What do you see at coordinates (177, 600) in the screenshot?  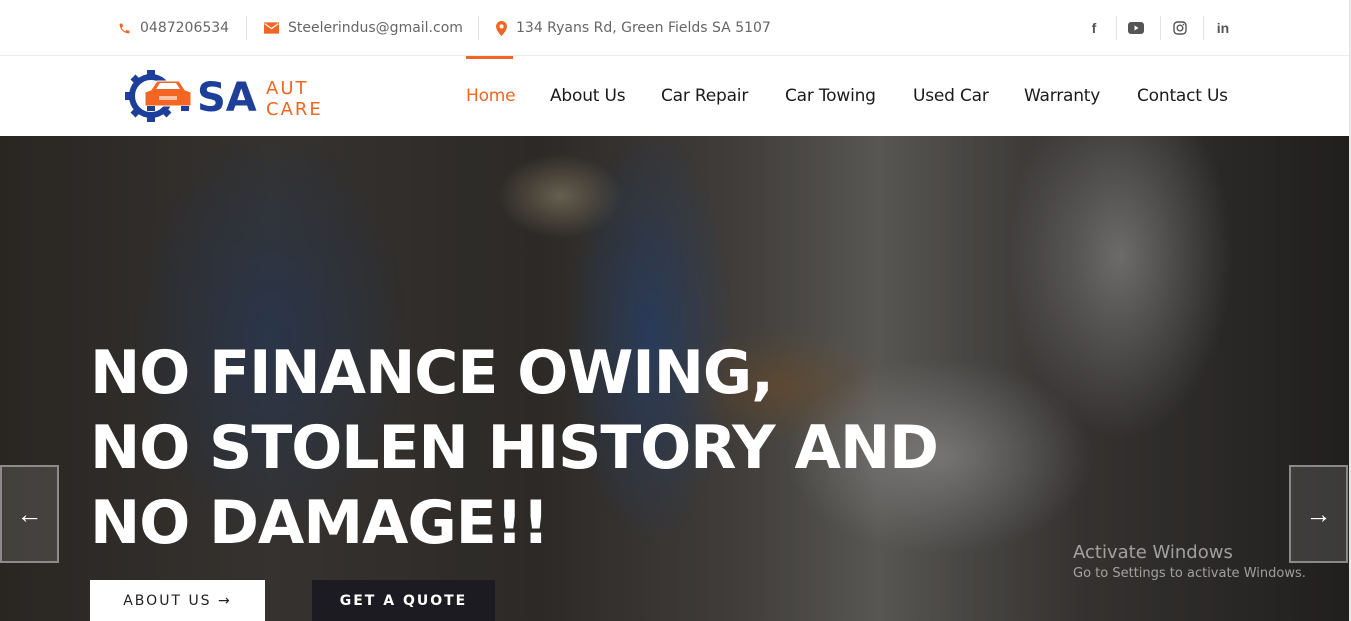 I see `about-us-button: ABOUT US →` at bounding box center [177, 600].